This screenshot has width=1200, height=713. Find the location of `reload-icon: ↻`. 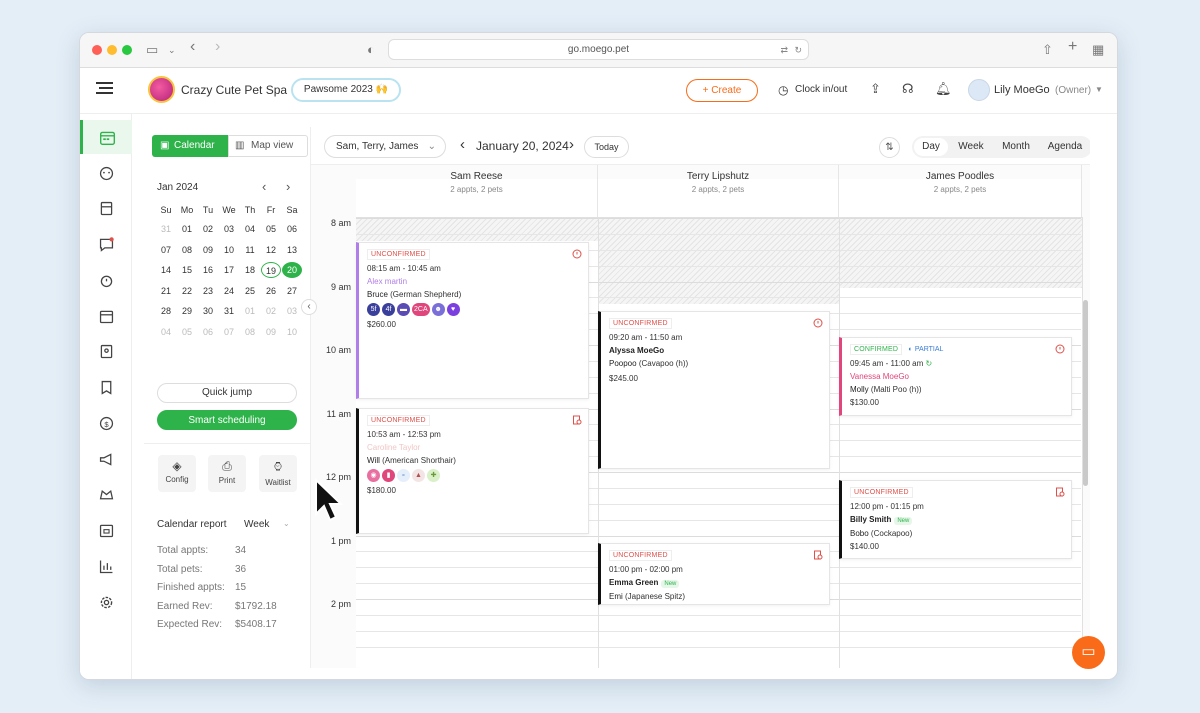

reload-icon: ↻ is located at coordinates (798, 50).